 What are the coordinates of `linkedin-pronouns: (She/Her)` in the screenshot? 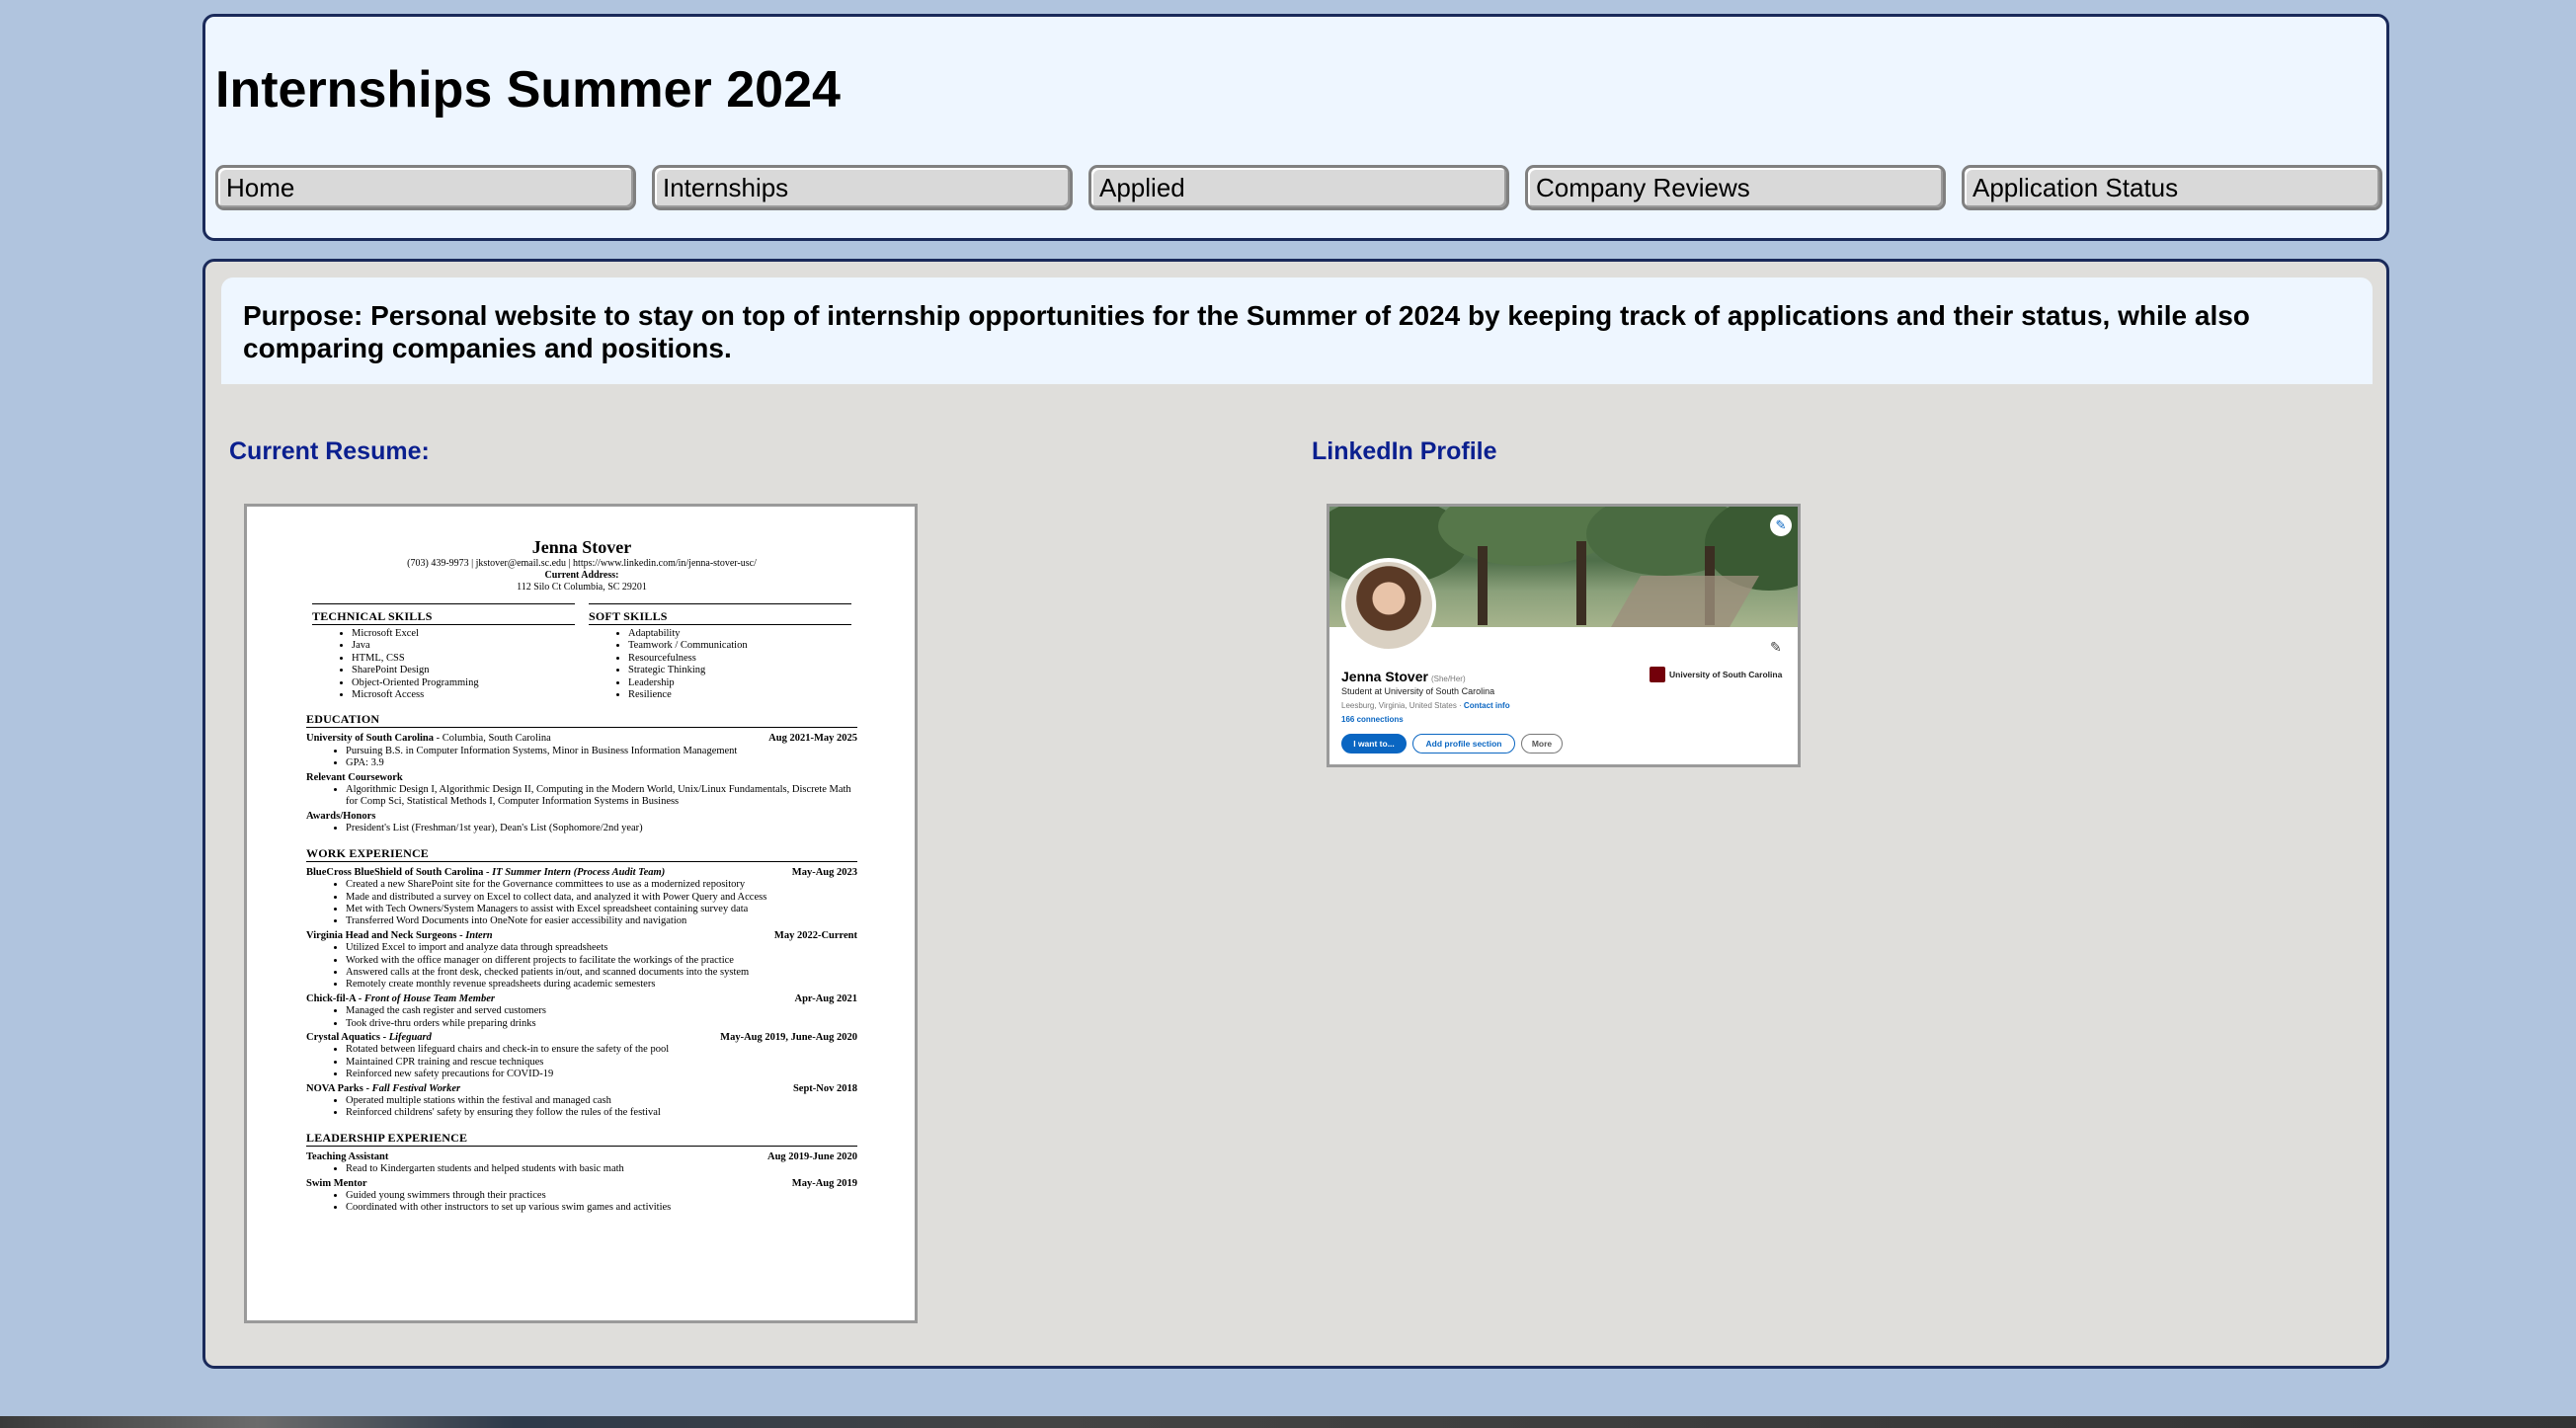 It's located at (1448, 678).